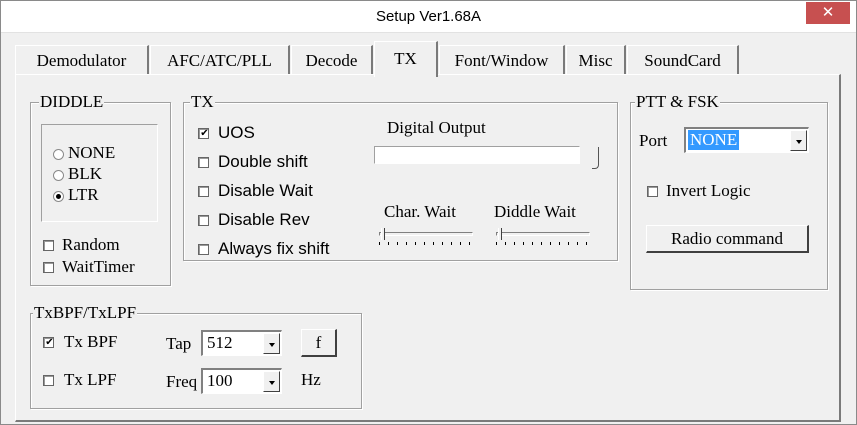  I want to click on window-title: Setup Ver1.68A, so click(428, 16).